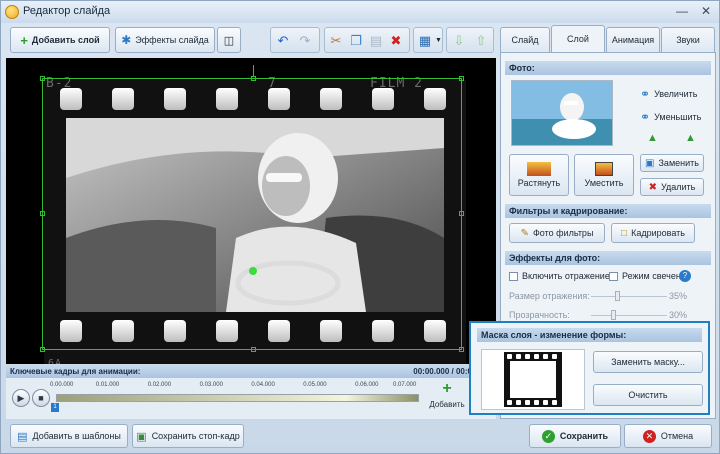 The height and width of the screenshot is (454, 720). What do you see at coordinates (629, 296) in the screenshot?
I see `reflection-size-slider` at bounding box center [629, 296].